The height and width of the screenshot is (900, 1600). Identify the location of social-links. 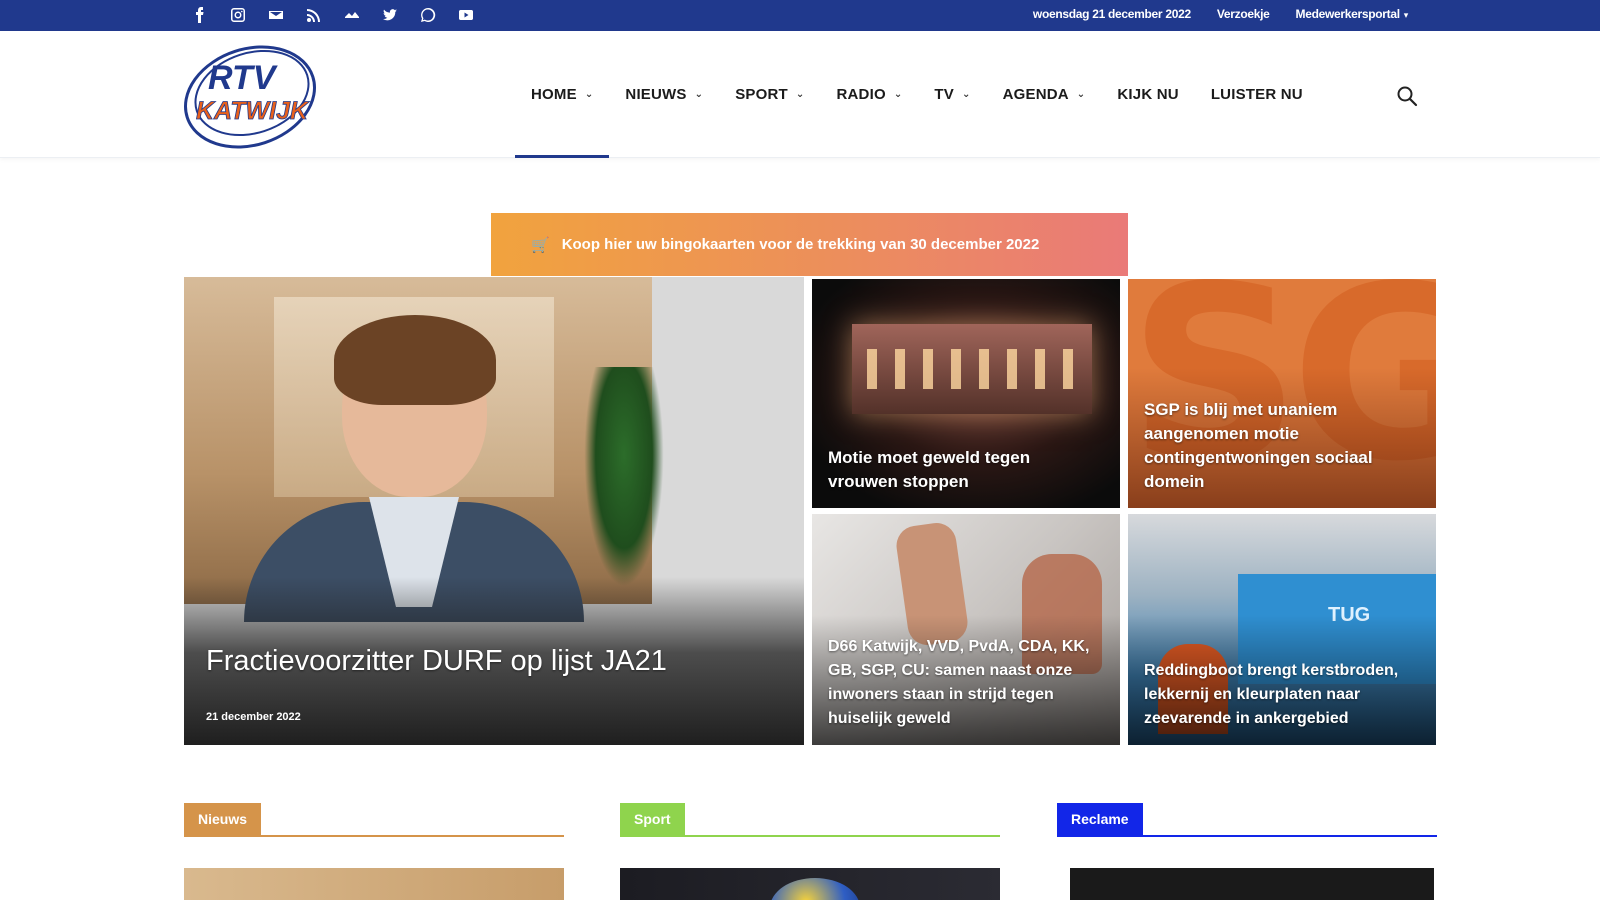
(333, 15).